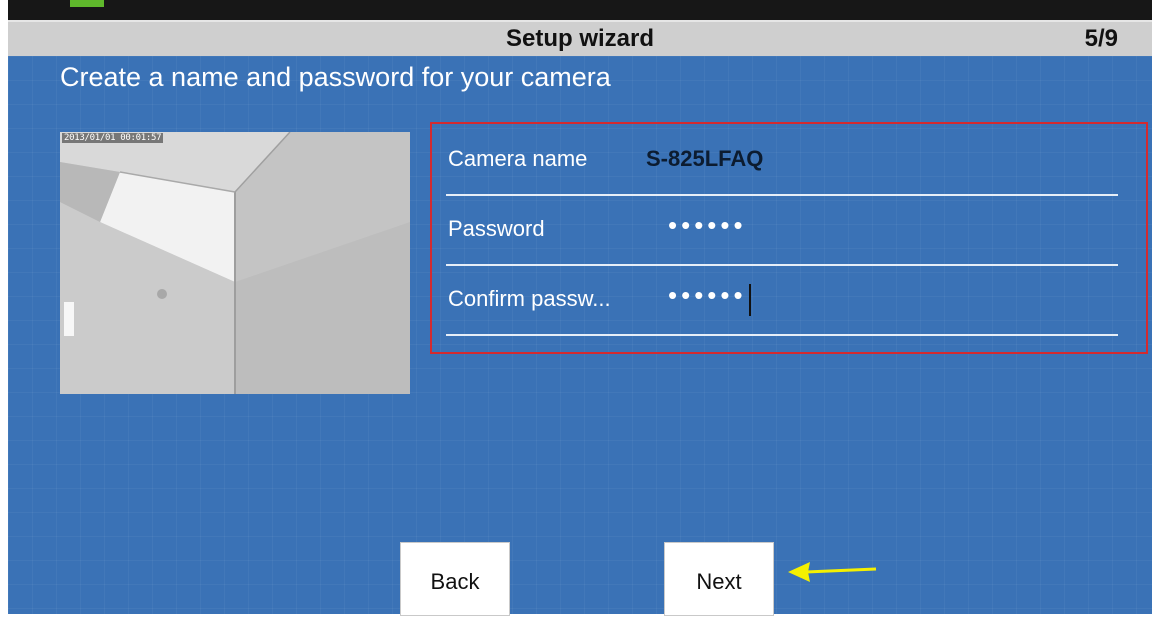  I want to click on camera-preview: 2013/01/01 00:01:57, so click(235, 263).